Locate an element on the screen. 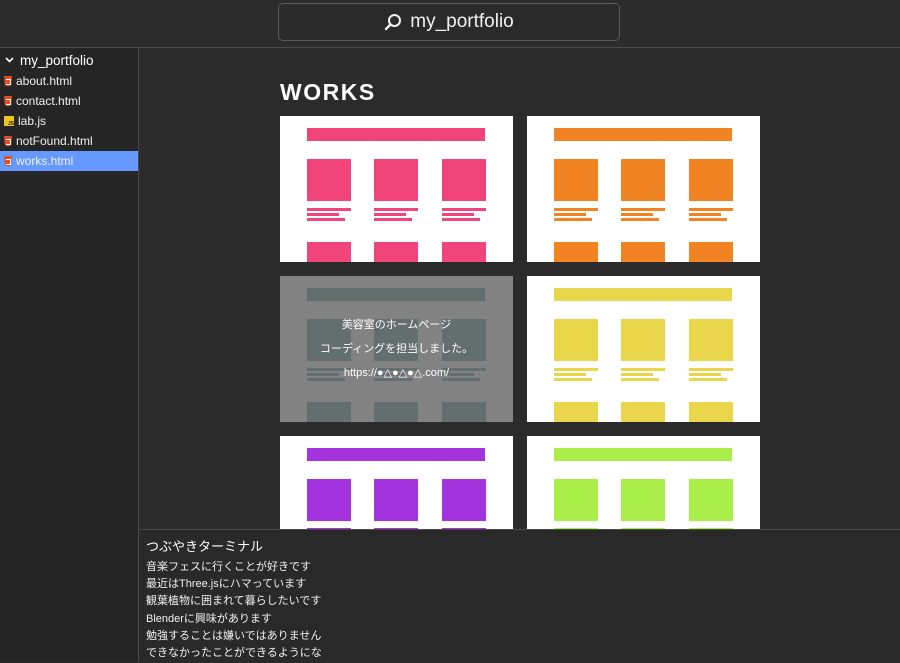  overlay-text: 美容室のホームページ is located at coordinates (396, 325).